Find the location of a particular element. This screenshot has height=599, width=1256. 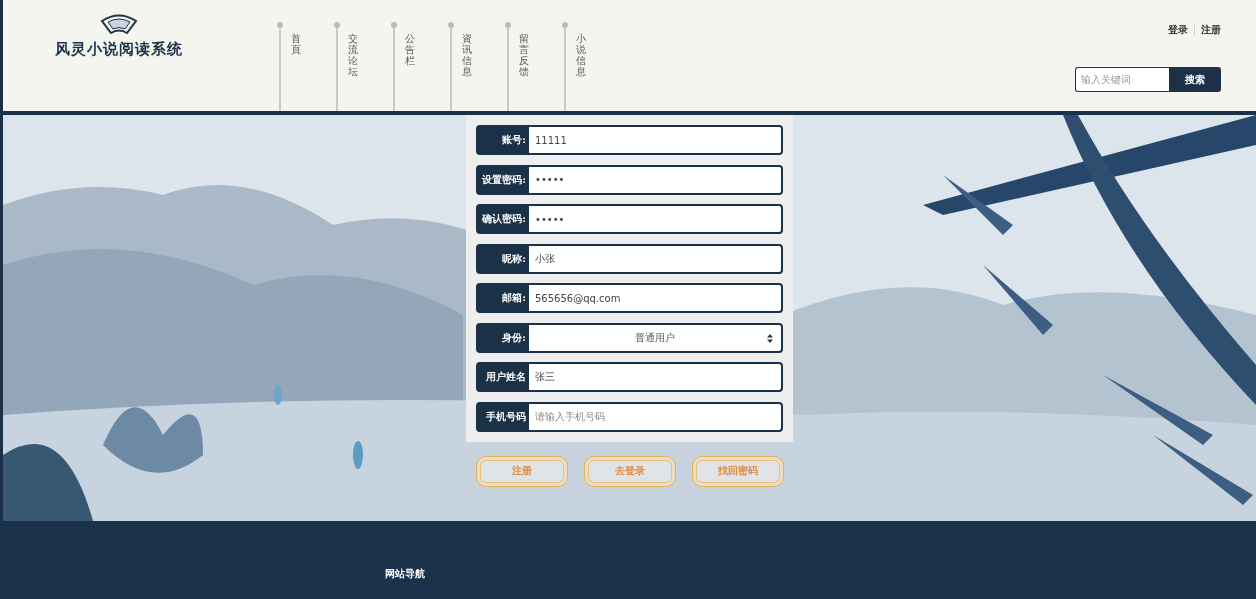

auth-link: 注册 is located at coordinates (1211, 30).